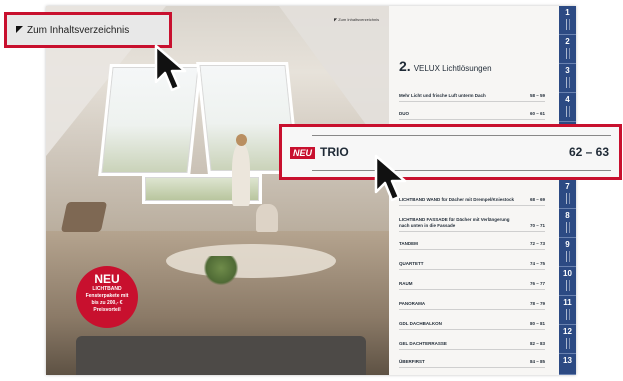  What do you see at coordinates (537, 225) in the screenshot?
I see `toc-row-pages: 70 – 71` at bounding box center [537, 225].